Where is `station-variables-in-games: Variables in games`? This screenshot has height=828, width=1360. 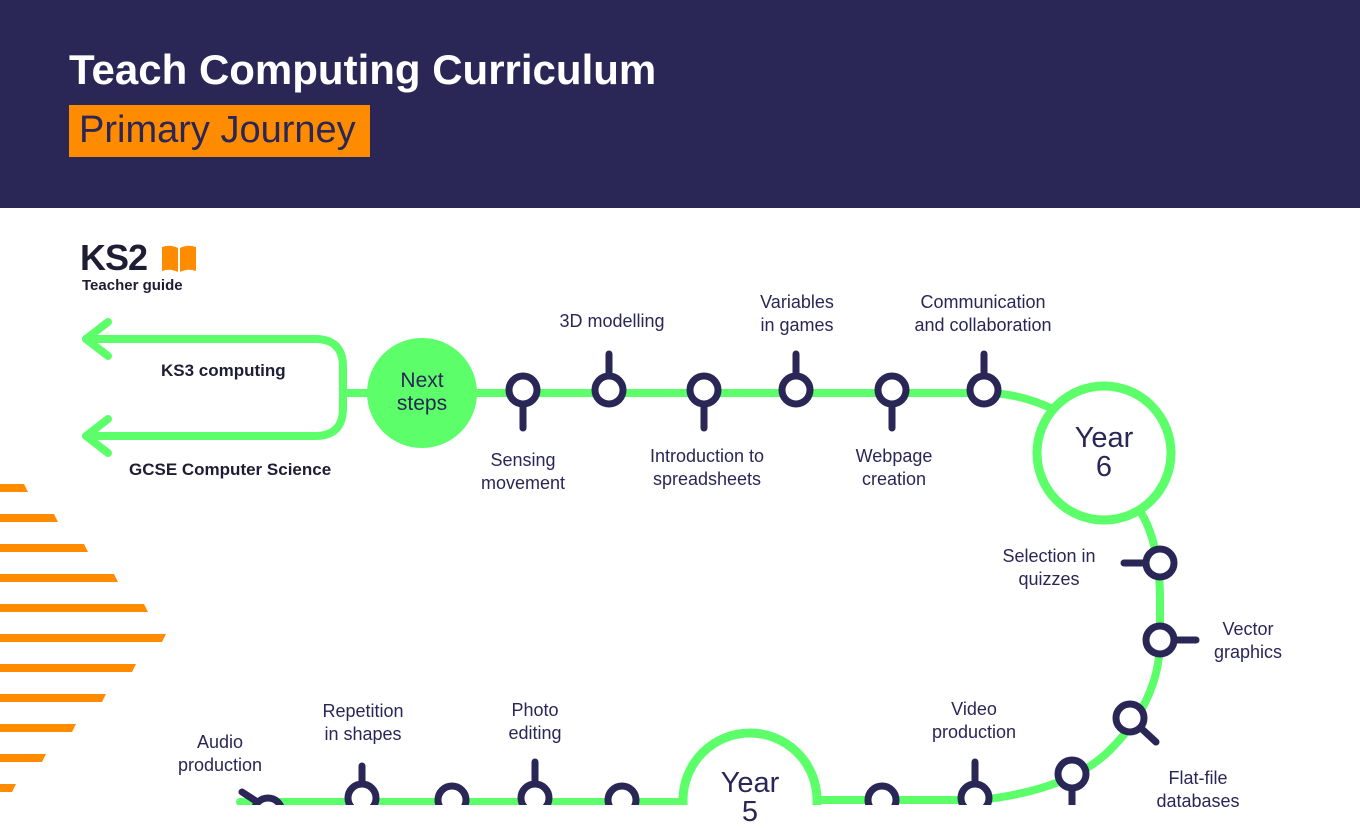 station-variables-in-games: Variables in games is located at coordinates (797, 313).